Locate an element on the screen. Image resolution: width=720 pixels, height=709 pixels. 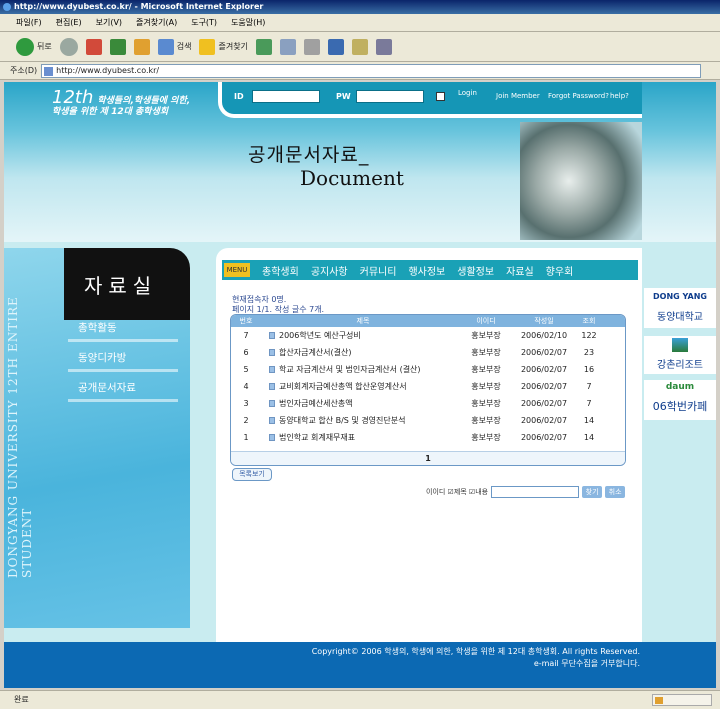
forward-button is located at coordinates (68, 46).